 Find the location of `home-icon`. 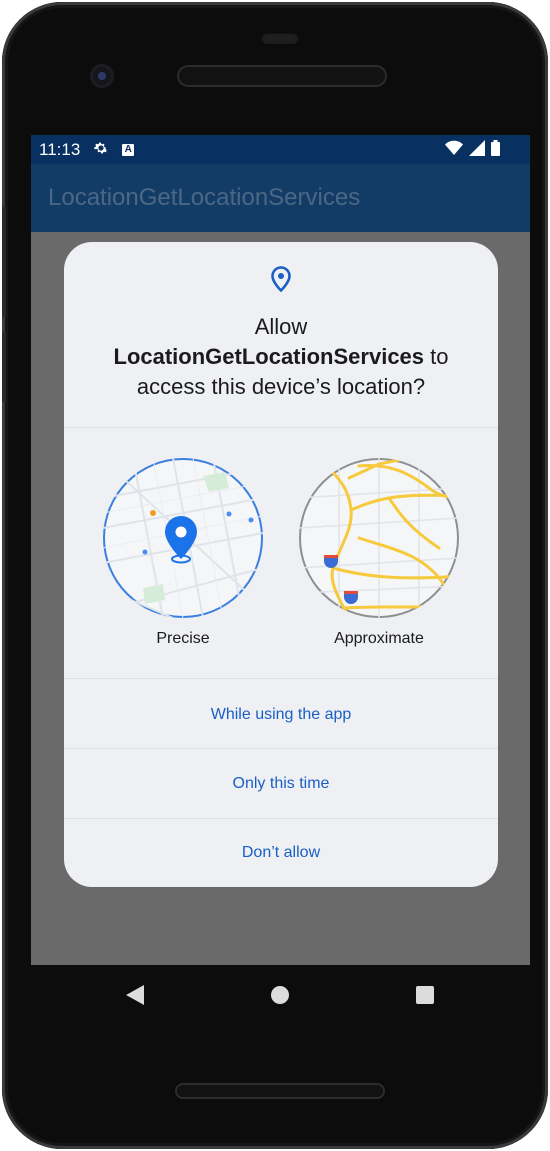

home-icon is located at coordinates (280, 995).